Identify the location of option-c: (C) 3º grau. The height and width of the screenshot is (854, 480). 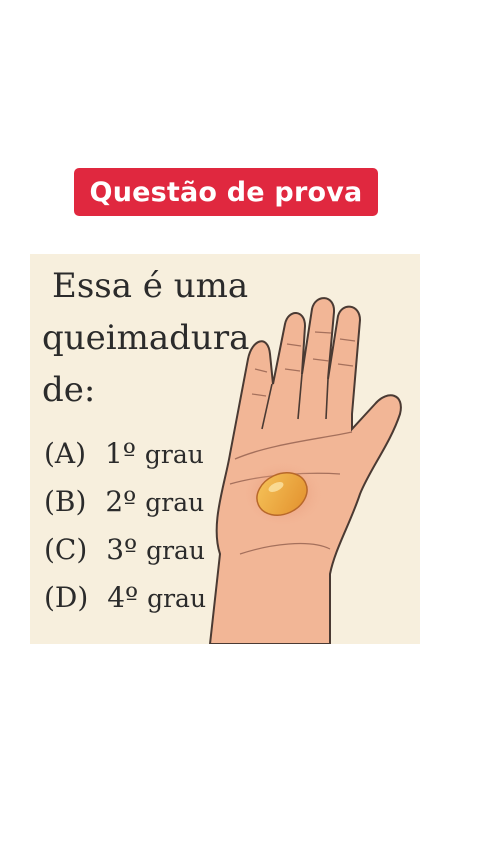
(125, 550).